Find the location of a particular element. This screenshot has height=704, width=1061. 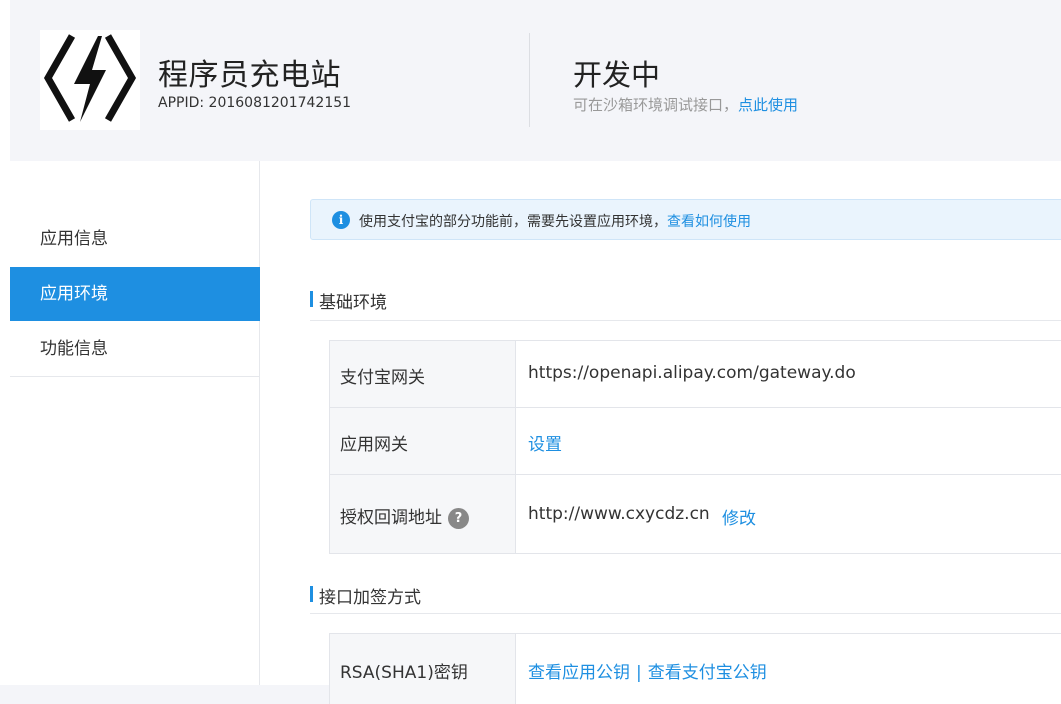

row-label-cell: RSA(SHA1)密钥 is located at coordinates (423, 669).